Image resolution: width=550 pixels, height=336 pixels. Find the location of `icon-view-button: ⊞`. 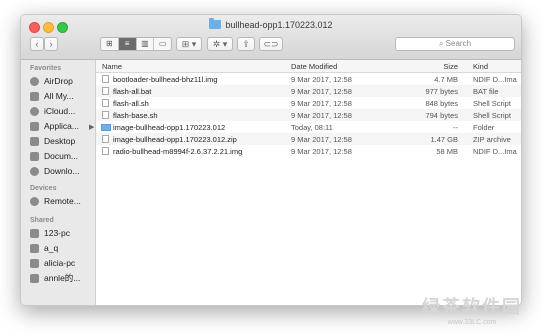

icon-view-button: ⊞ is located at coordinates (110, 44).